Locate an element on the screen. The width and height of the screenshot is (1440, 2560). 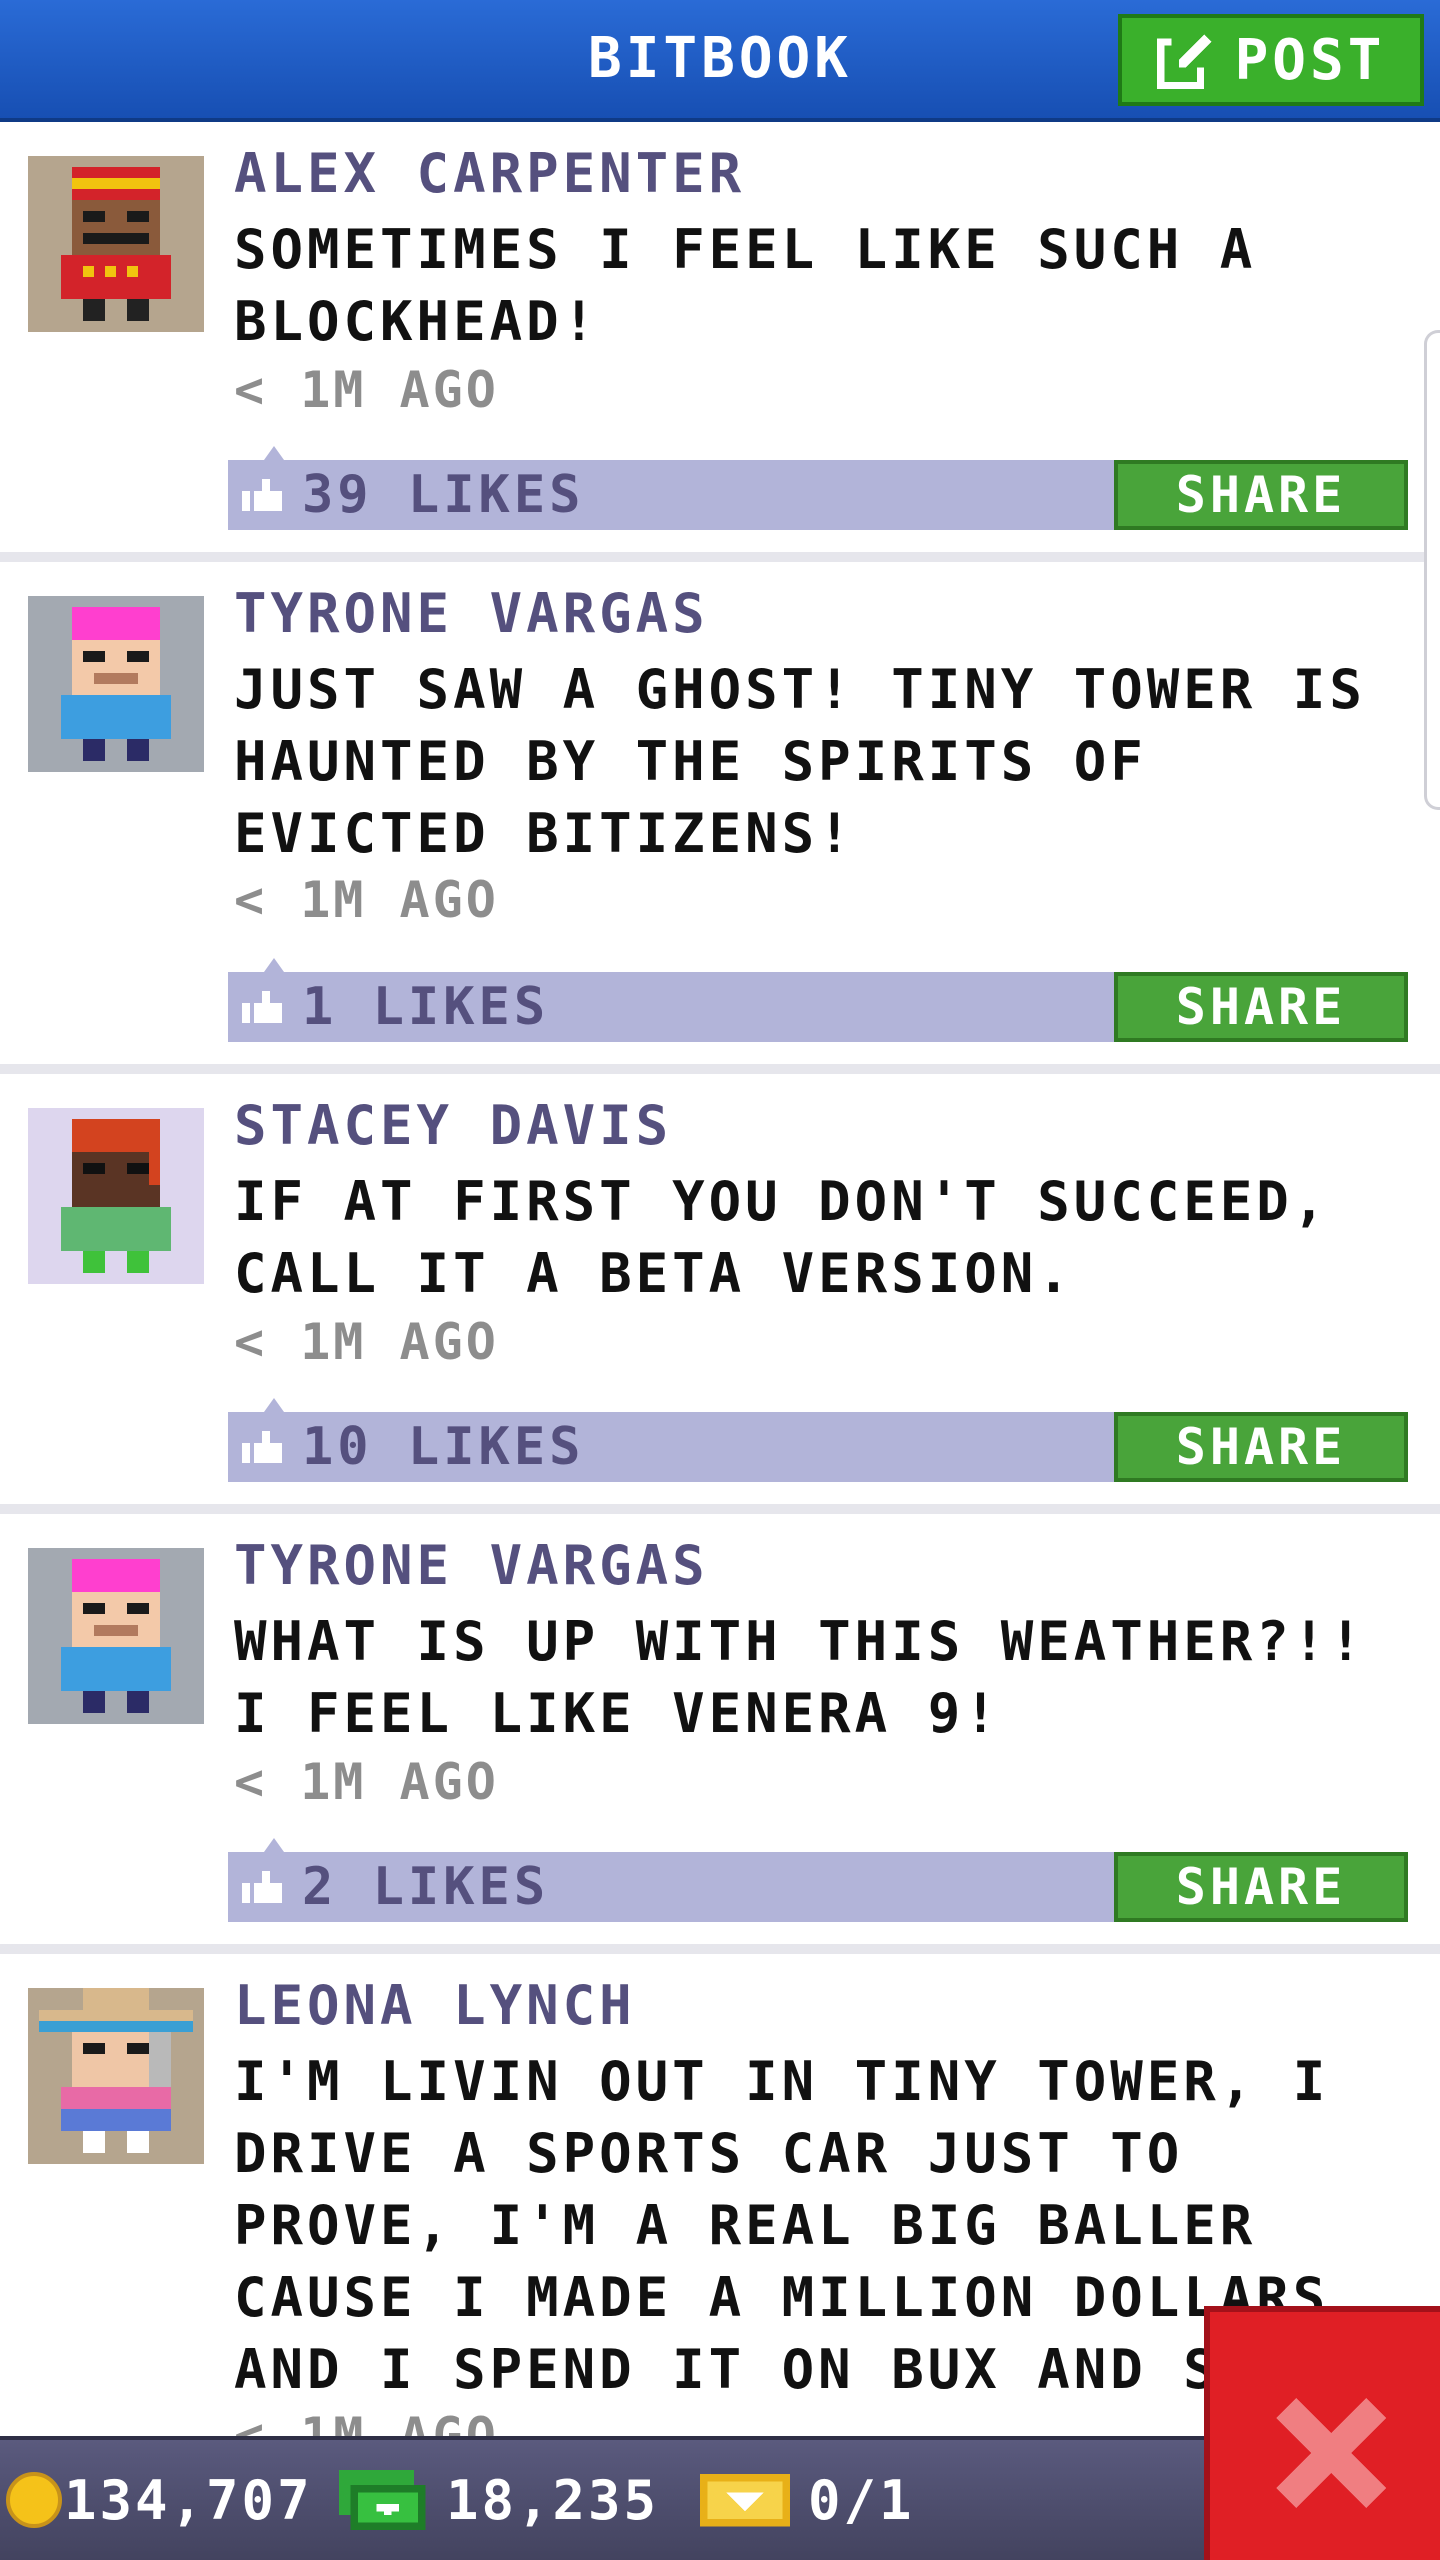
post-author: STACEY DAVIS is located at coordinates (453, 1126).